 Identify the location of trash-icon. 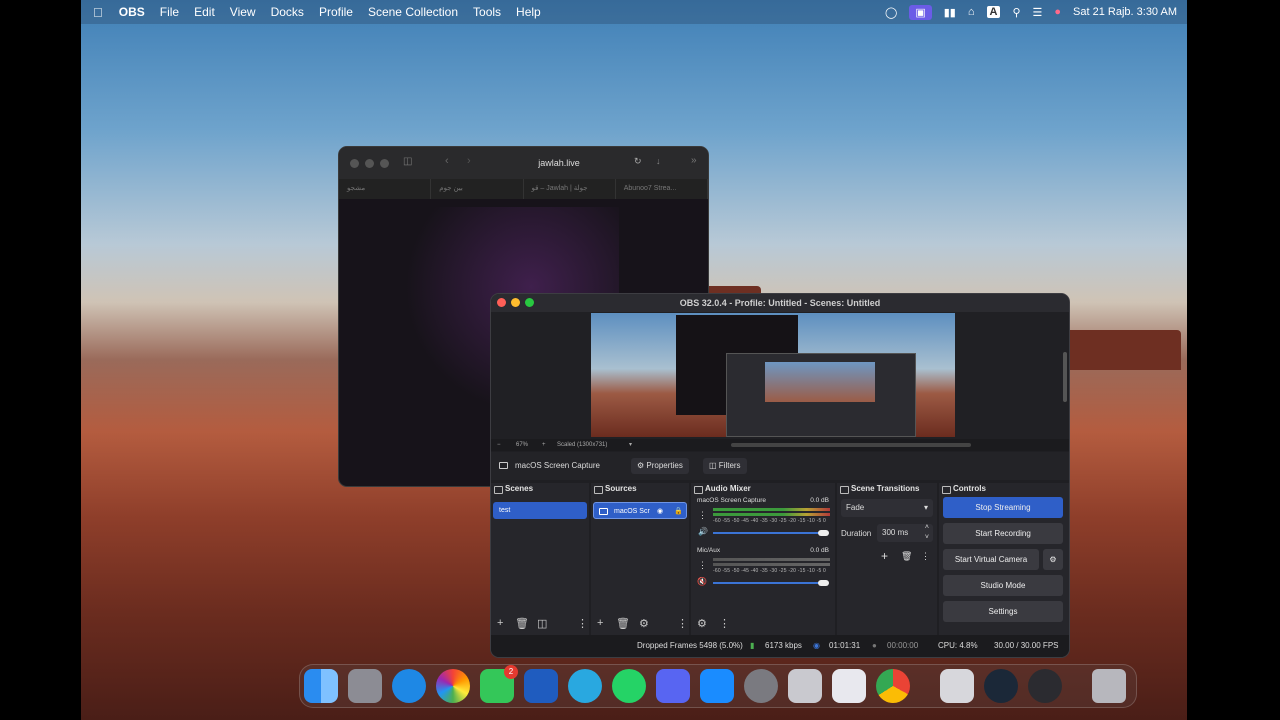
(1109, 686).